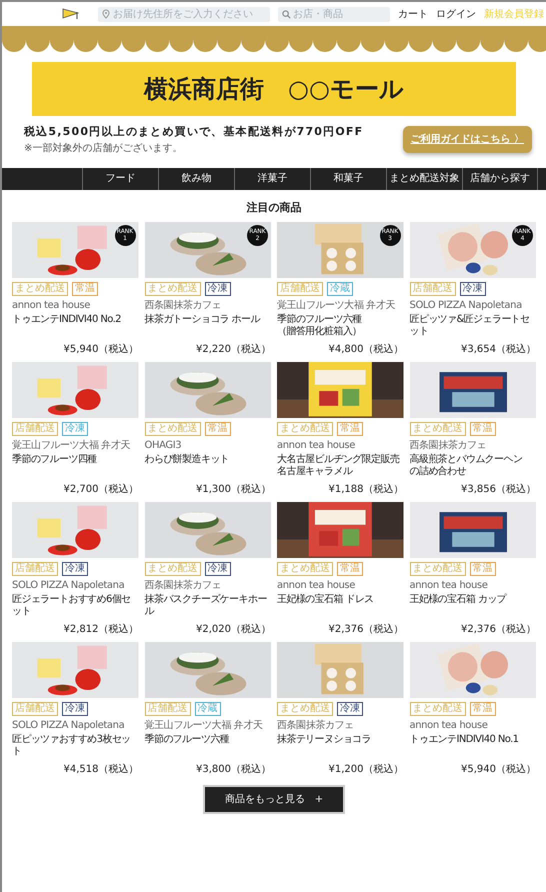 This screenshot has width=546, height=892. I want to click on product-name: 匠ジェラートおすすめ6個セット, so click(75, 606).